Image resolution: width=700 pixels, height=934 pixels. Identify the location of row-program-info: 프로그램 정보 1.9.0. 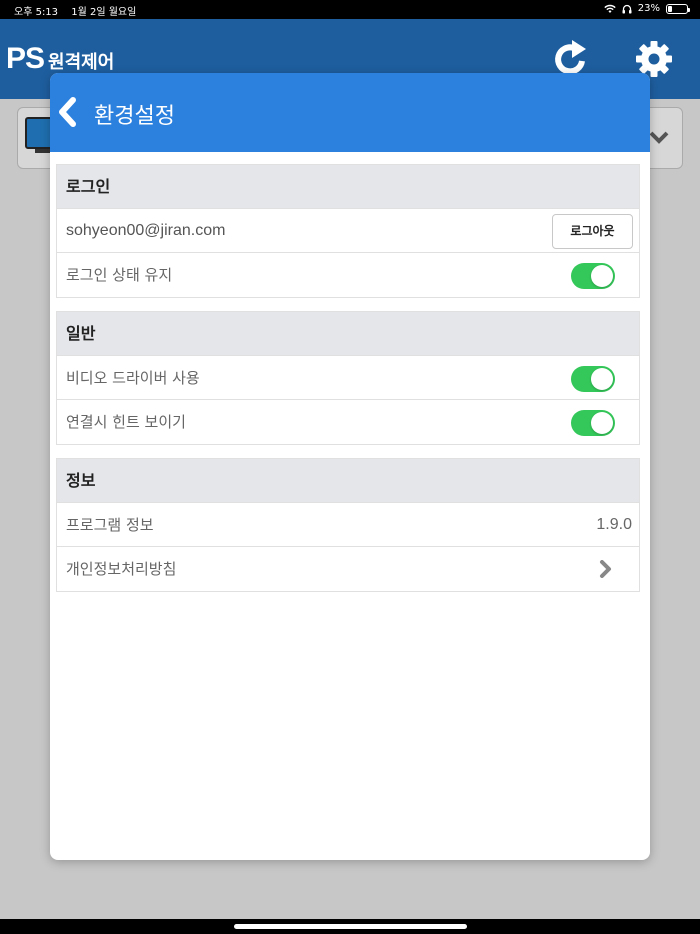
(348, 525).